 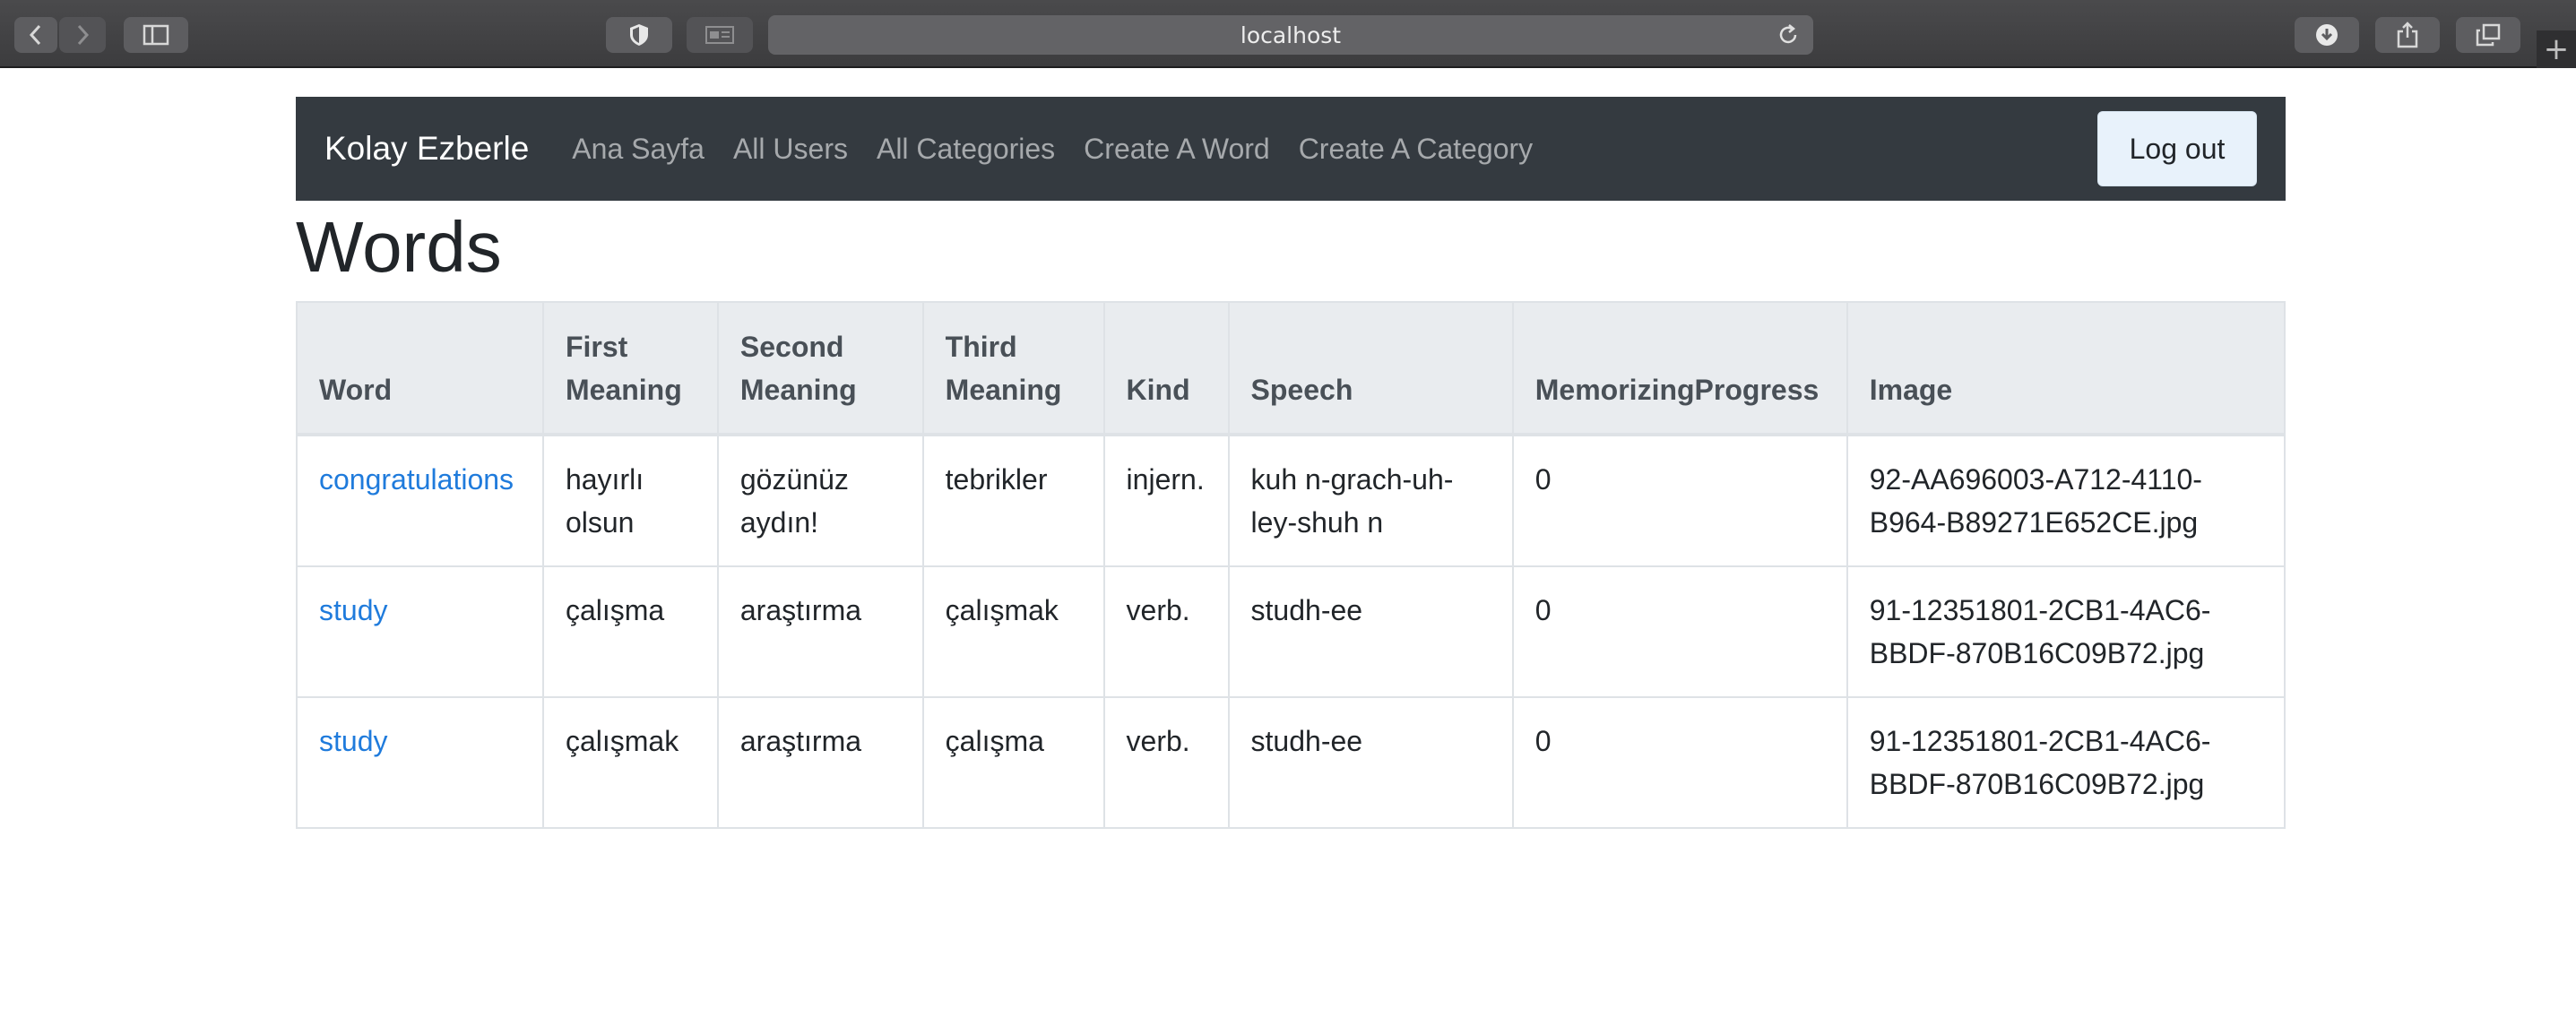 What do you see at coordinates (2556, 49) in the screenshot?
I see `new-tab-icon: +` at bounding box center [2556, 49].